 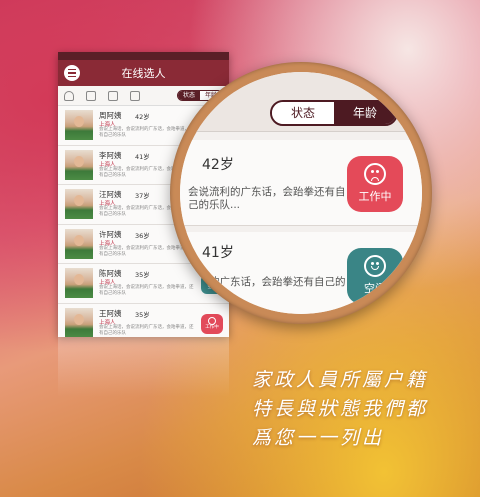 I want to click on person-icon, so click(x=69, y=95).